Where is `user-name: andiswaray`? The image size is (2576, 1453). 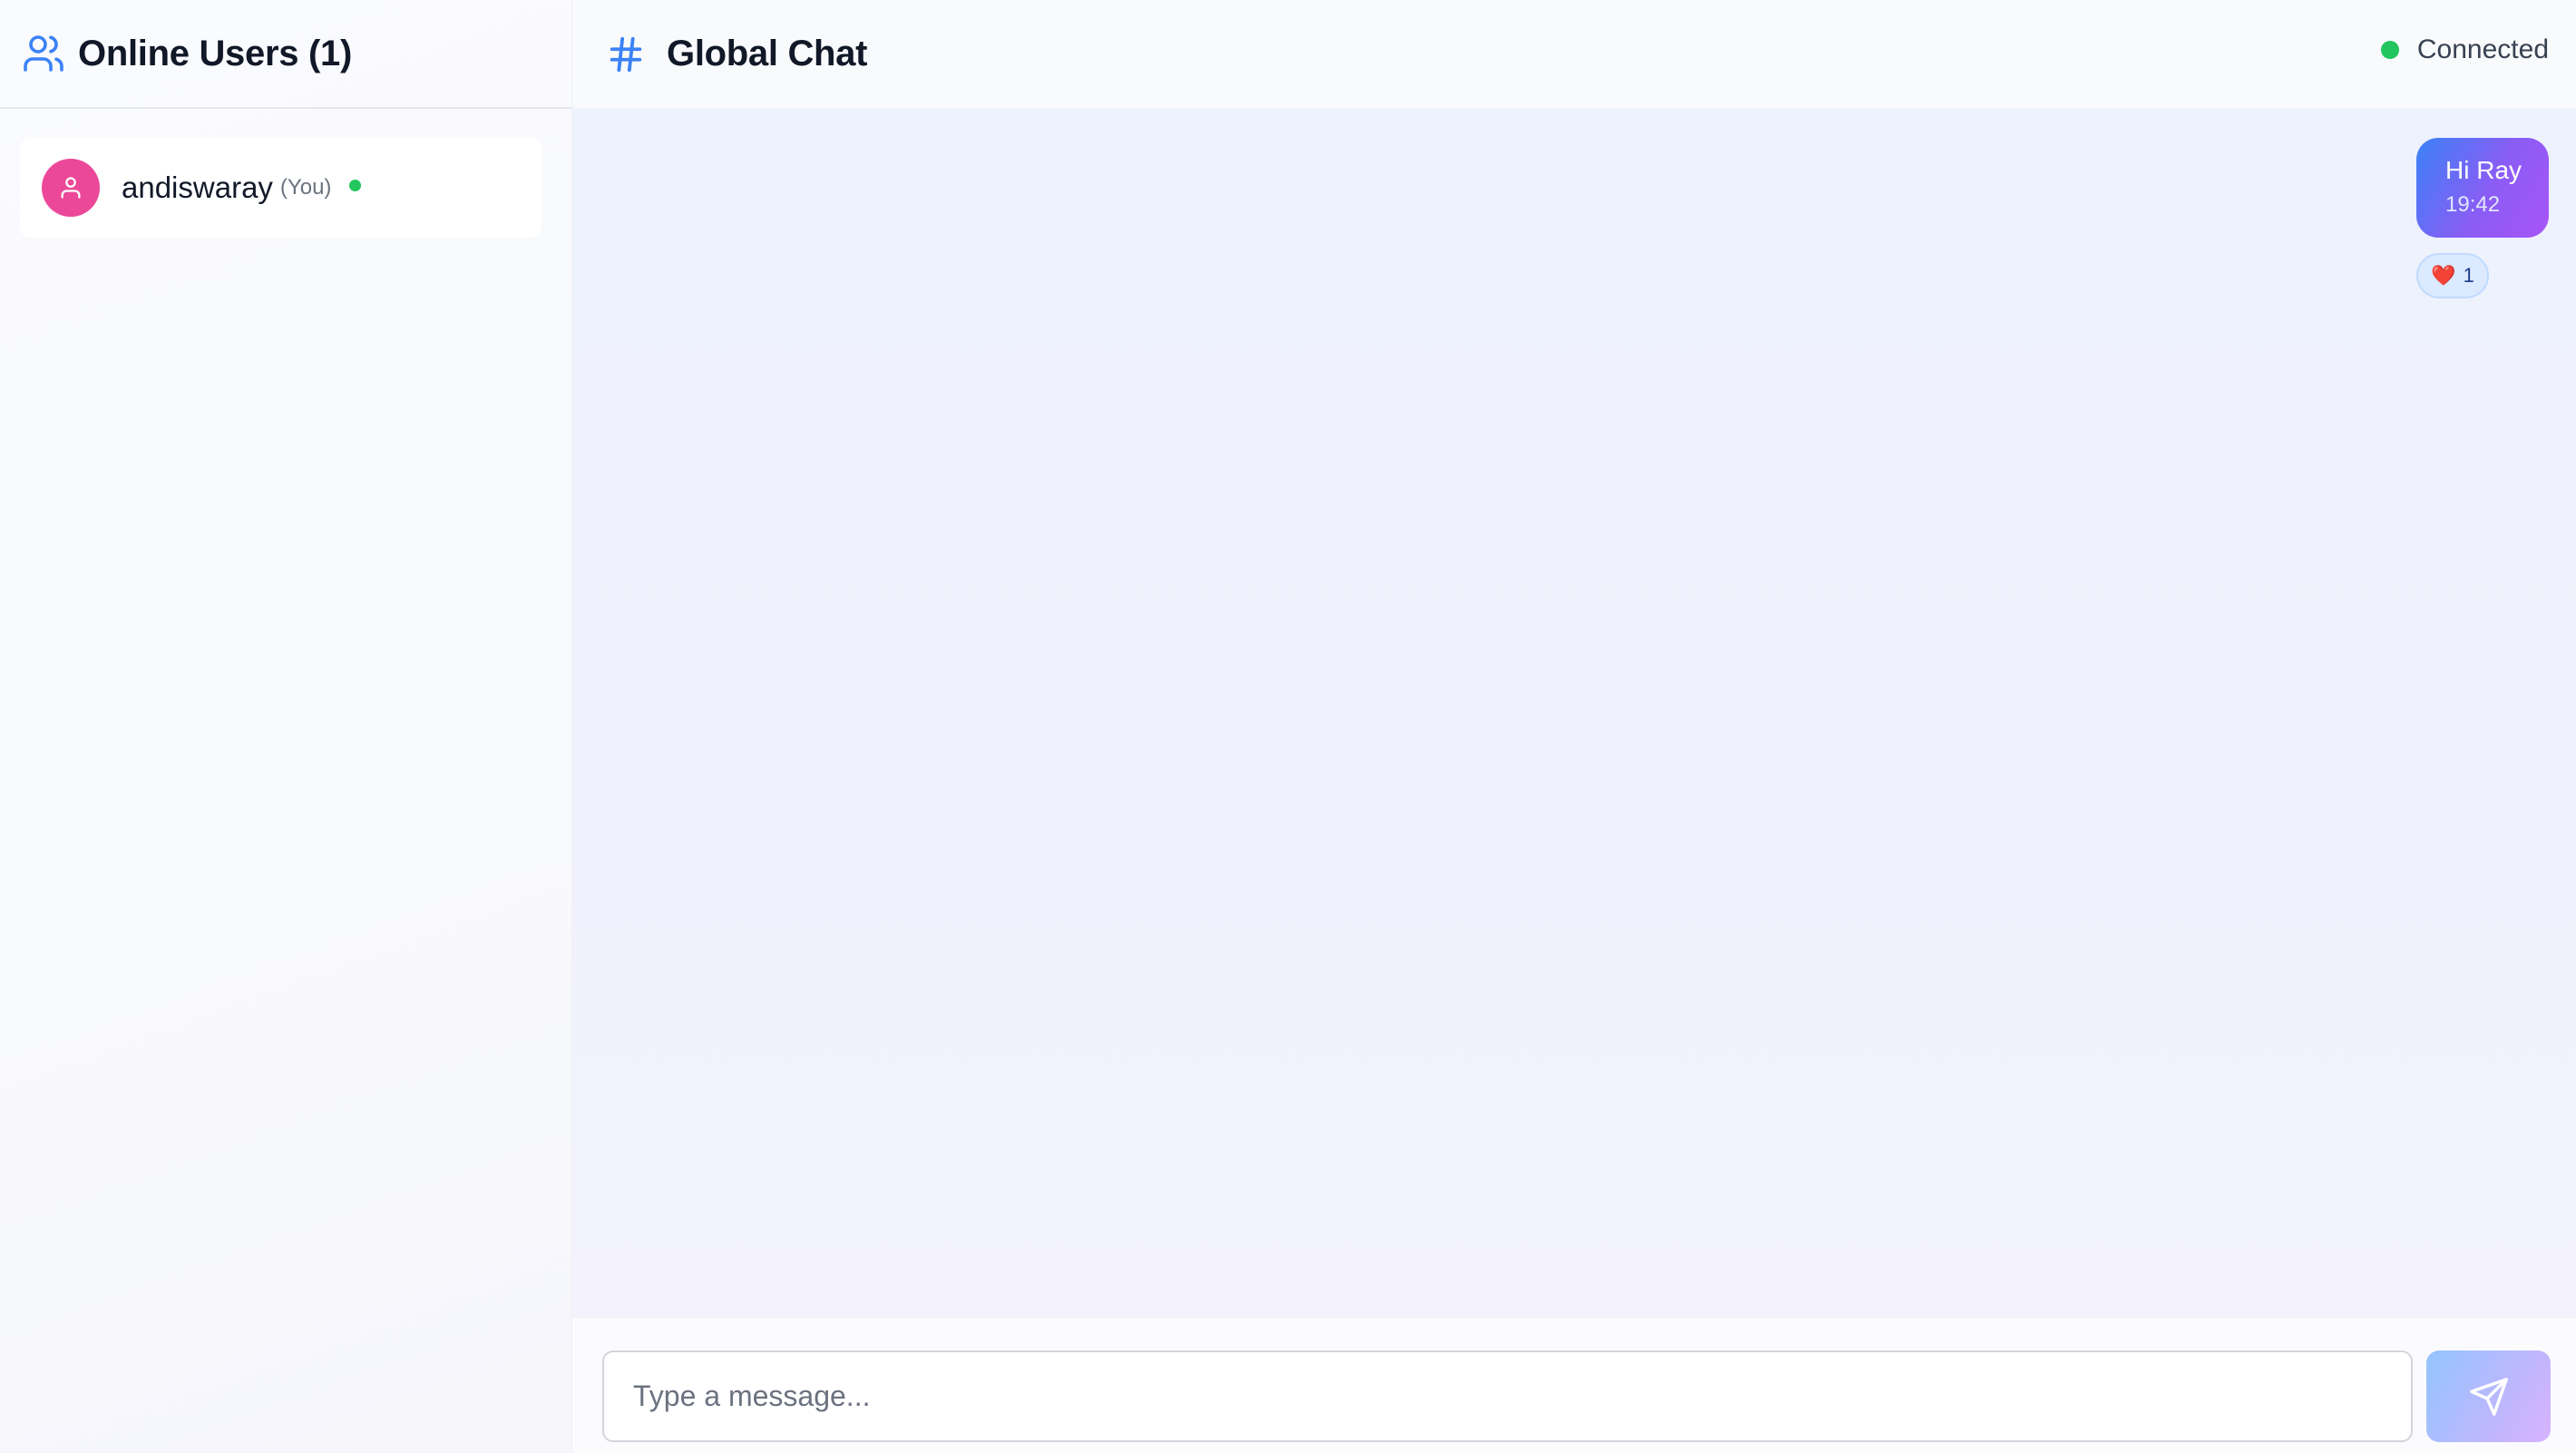 user-name: andiswaray is located at coordinates (197, 187).